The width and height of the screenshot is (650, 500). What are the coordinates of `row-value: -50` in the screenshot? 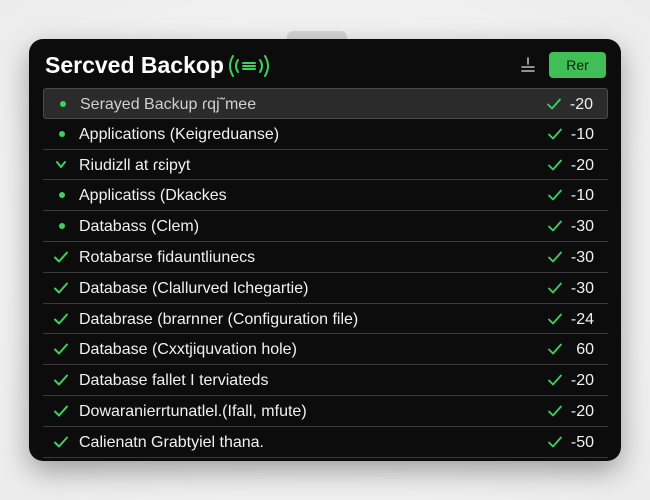 It's located at (582, 442).